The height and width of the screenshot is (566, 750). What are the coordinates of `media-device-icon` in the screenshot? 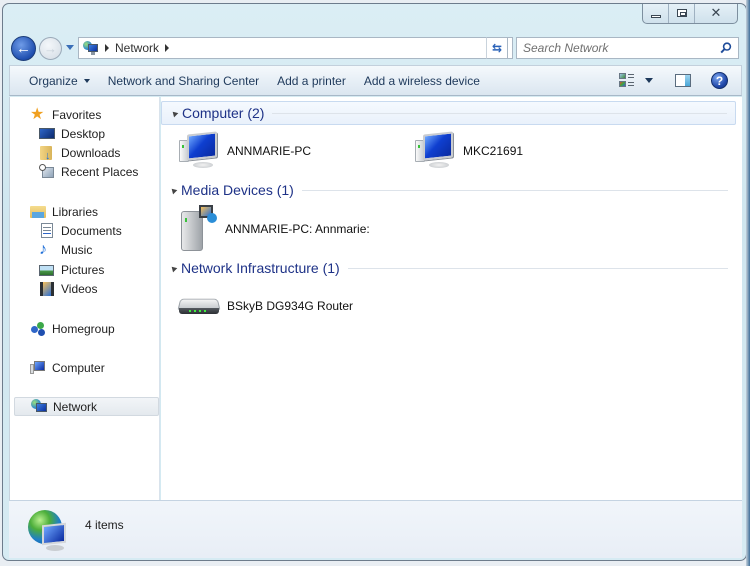 It's located at (199, 229).